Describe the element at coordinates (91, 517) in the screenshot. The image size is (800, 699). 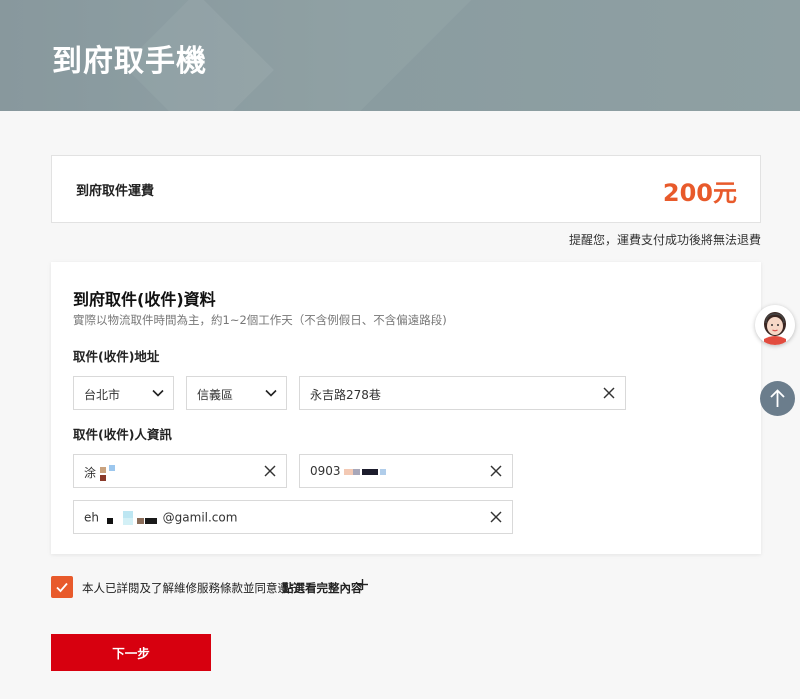
I see `email-prefix: eh` at that location.